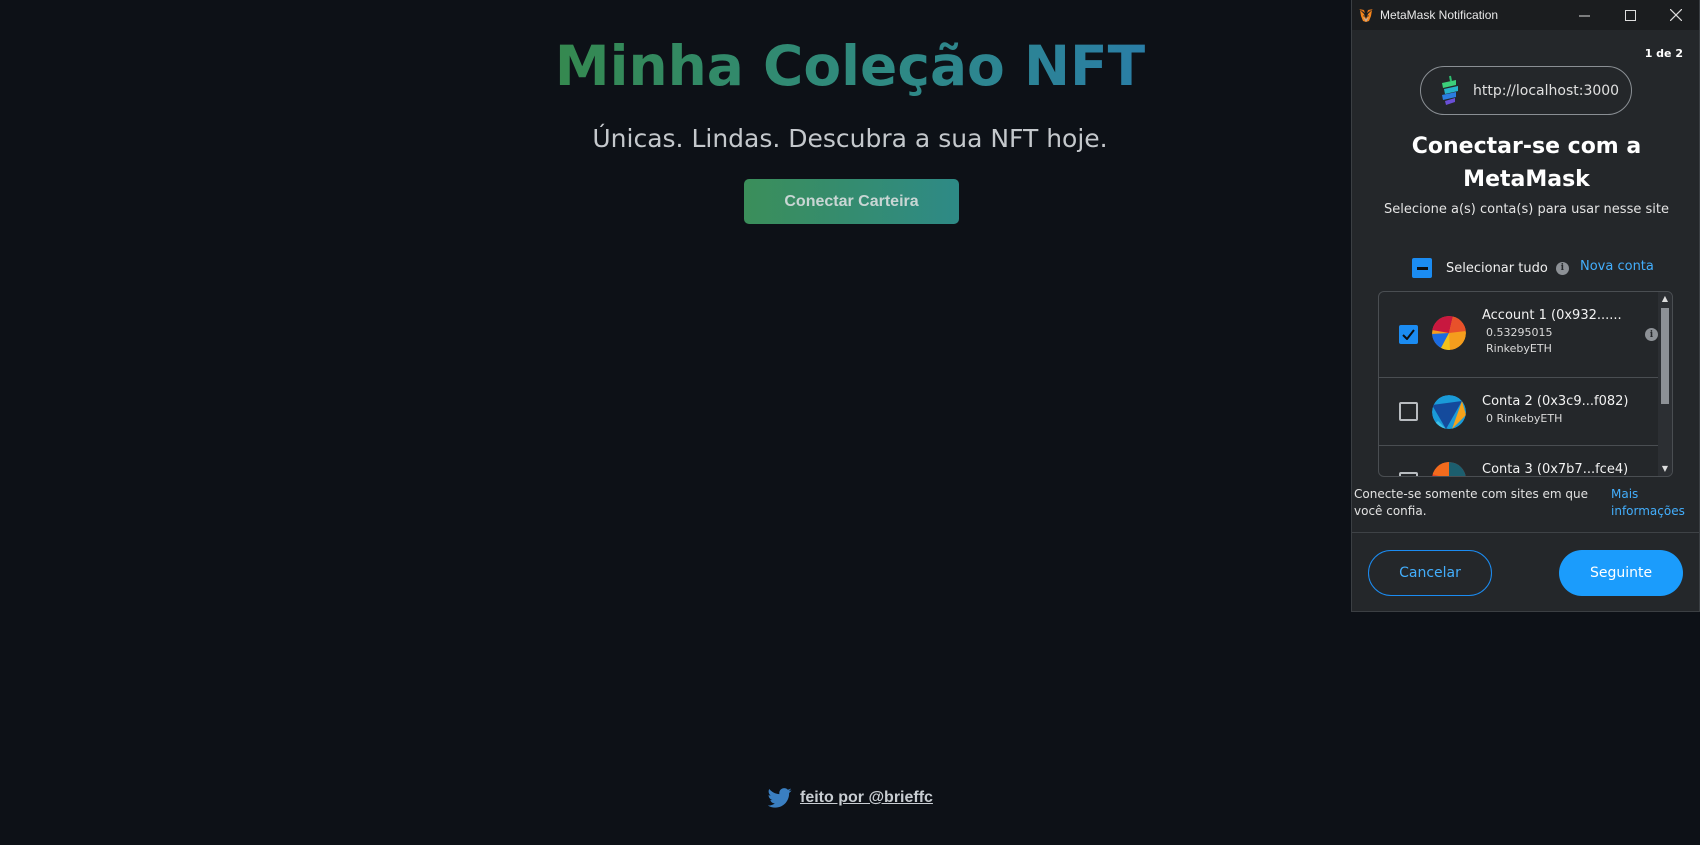  I want to click on scrollbar-thumb, so click(1665, 356).